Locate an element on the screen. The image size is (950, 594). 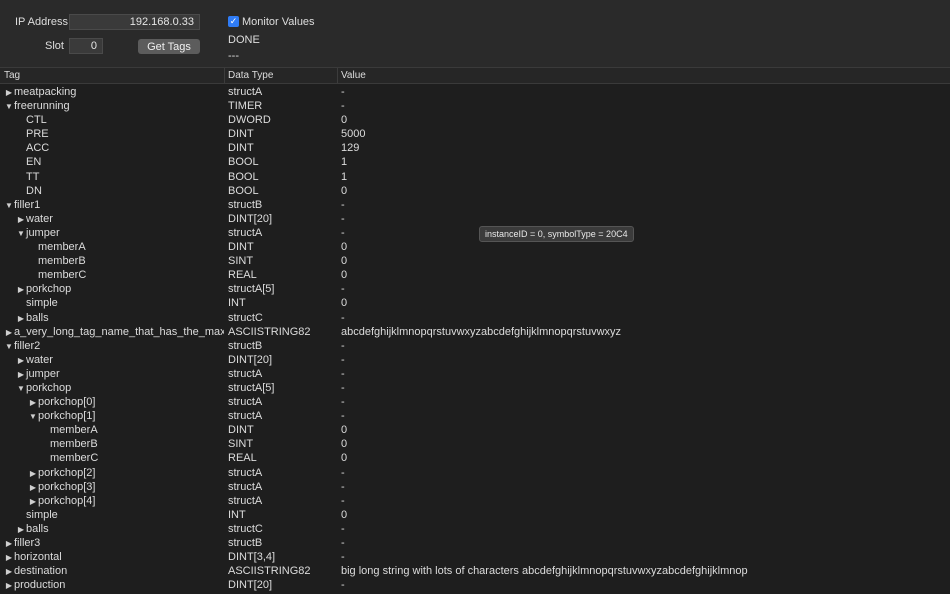
tag-cell: ▶ horizontal is located at coordinates (112, 557).